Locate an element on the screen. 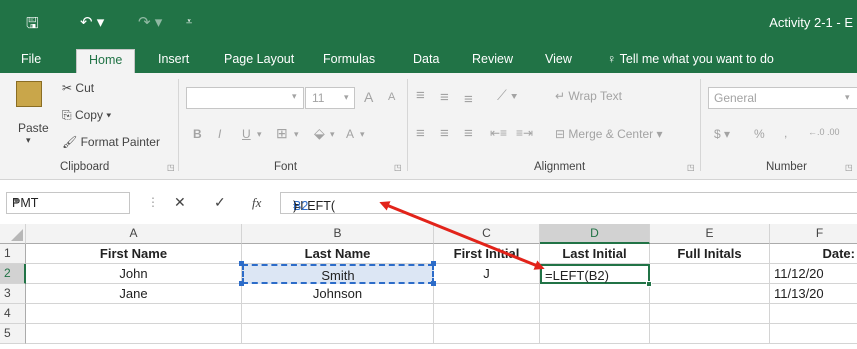 The height and width of the screenshot is (349, 857). shrink-font-button: A is located at coordinates (391, 97).